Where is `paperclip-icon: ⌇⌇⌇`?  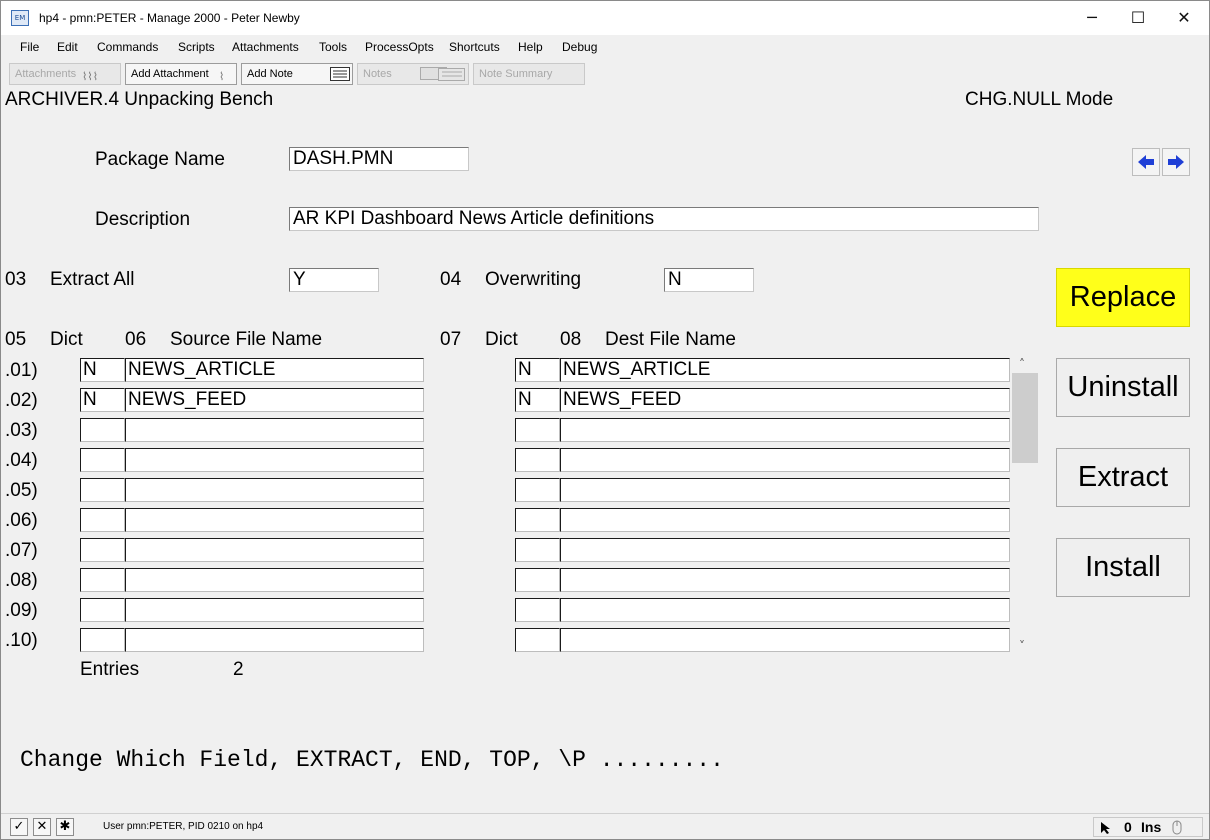
paperclip-icon: ⌇⌇⌇ is located at coordinates (90, 76).